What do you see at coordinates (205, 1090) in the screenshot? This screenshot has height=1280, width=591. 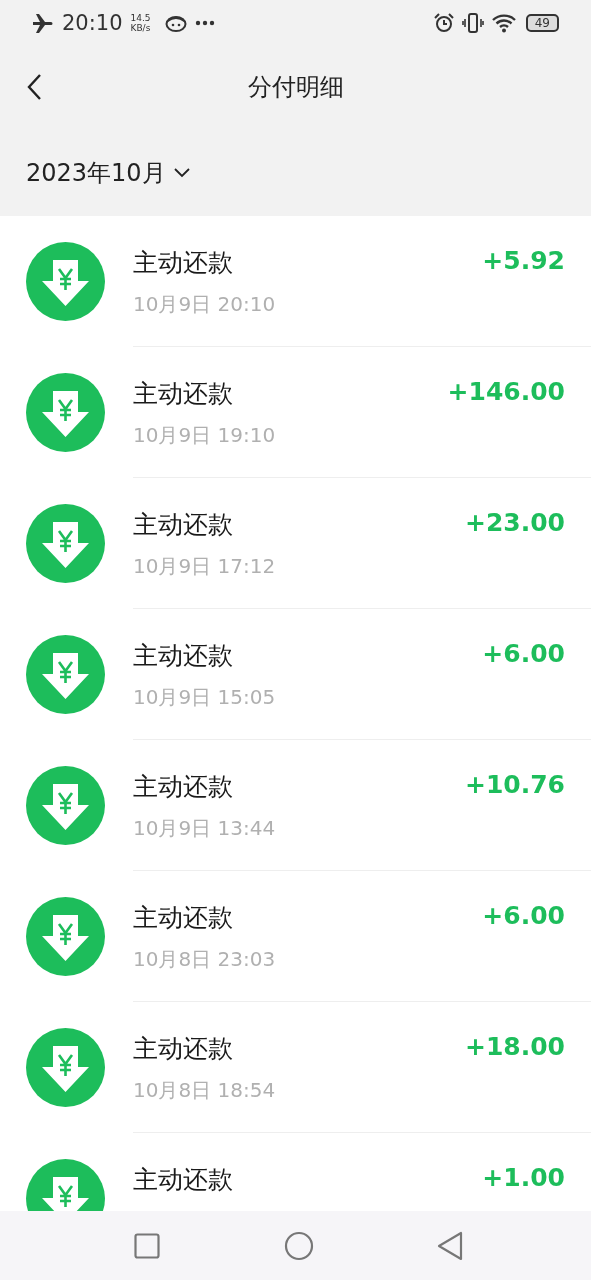 I see `transaction-date: 10月8日 18:54` at bounding box center [205, 1090].